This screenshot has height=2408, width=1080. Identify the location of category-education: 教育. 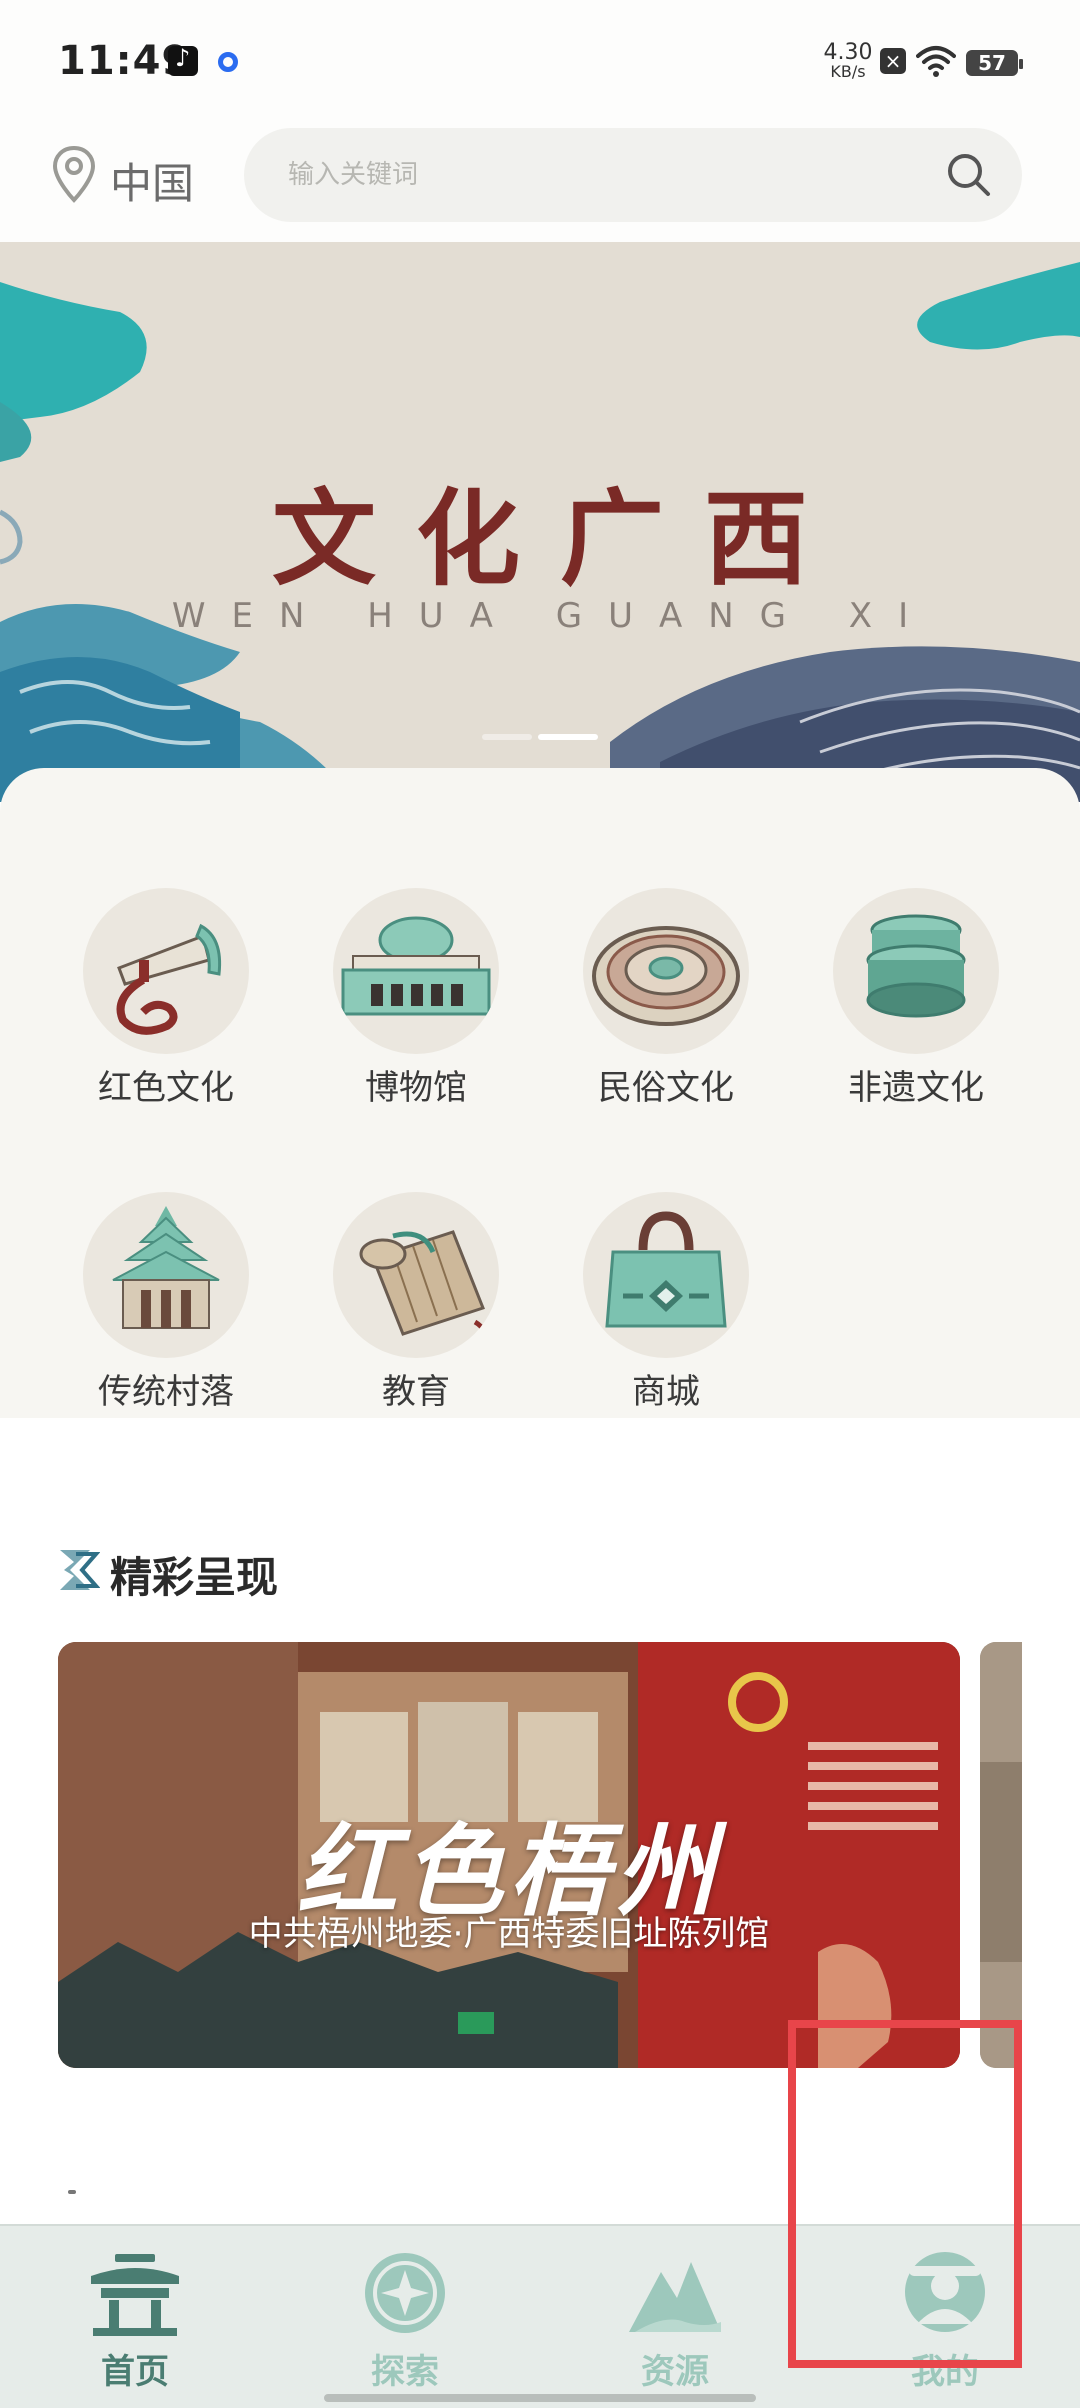
(416, 1302).